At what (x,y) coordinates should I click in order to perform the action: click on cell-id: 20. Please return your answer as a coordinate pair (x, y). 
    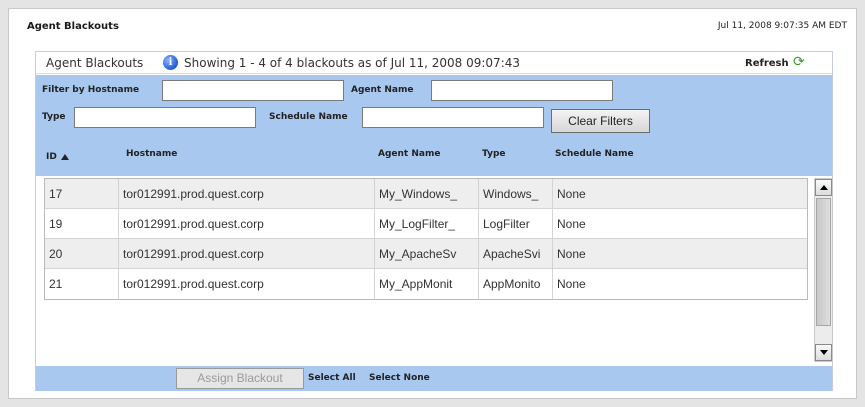
    Looking at the image, I should click on (82, 254).